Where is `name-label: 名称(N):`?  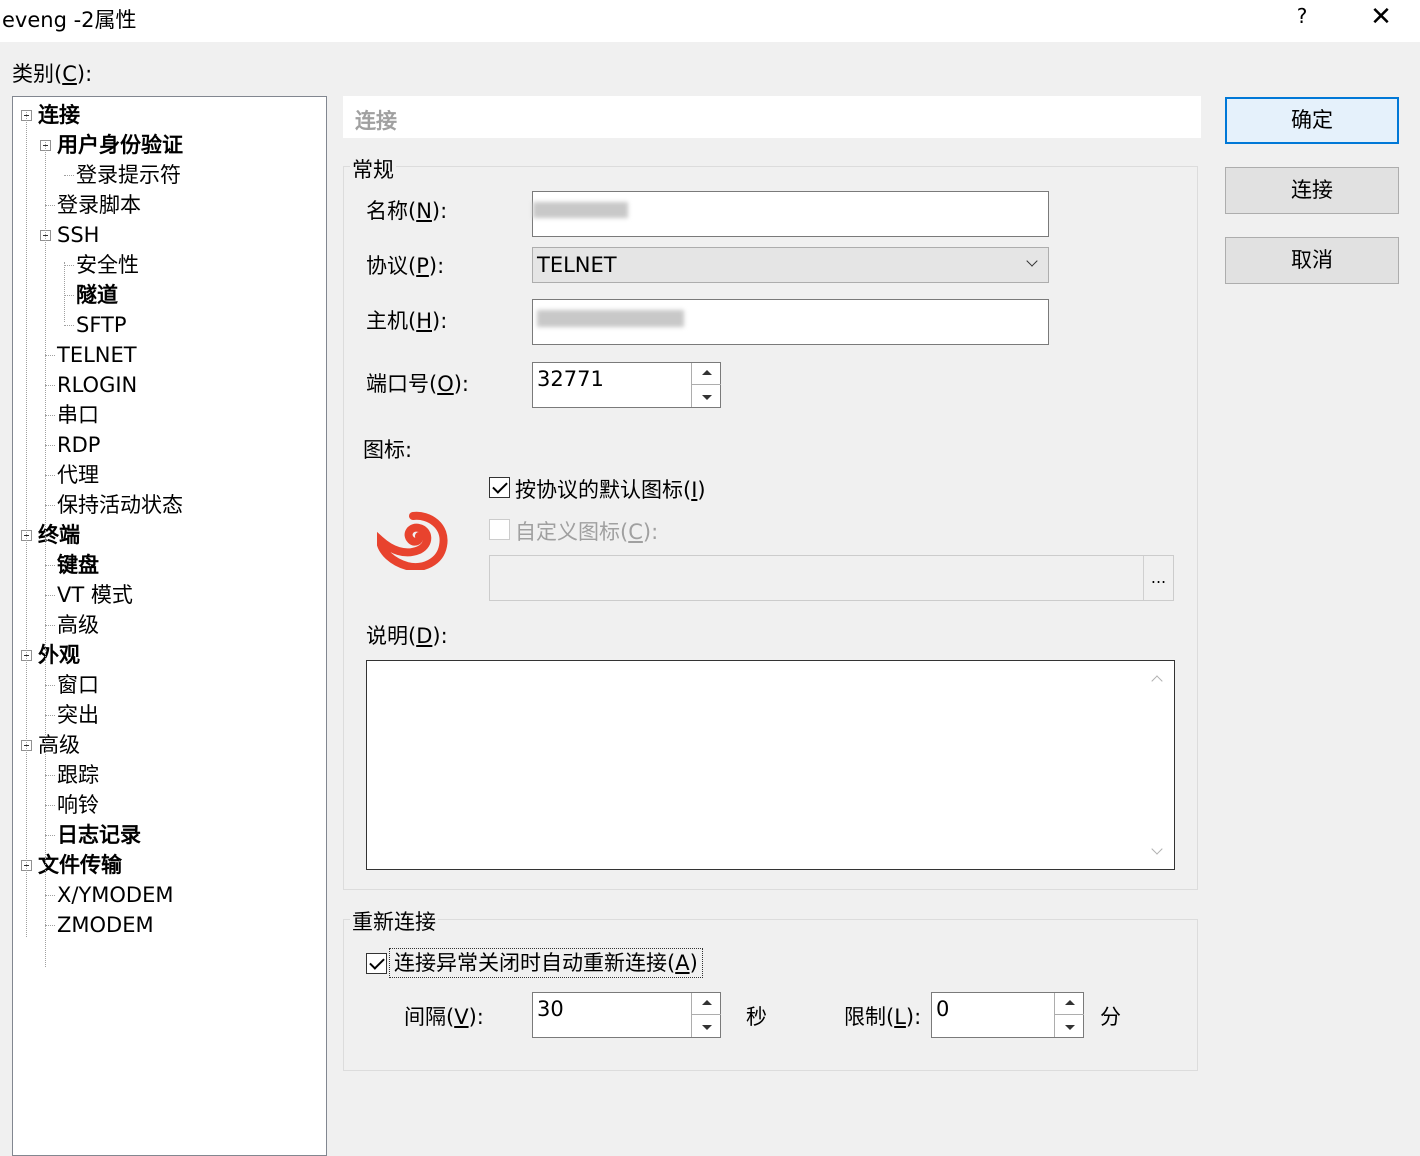 name-label: 名称(N): is located at coordinates (407, 211).